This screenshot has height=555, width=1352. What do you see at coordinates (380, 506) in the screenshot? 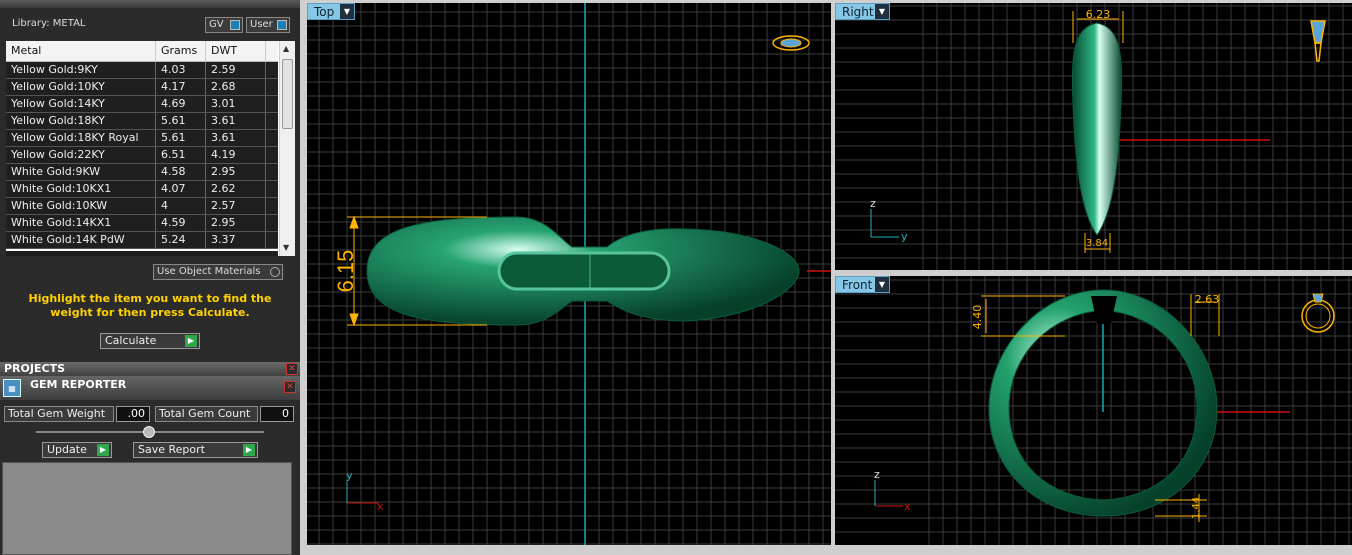
I see `top-axis-x-label: x` at bounding box center [380, 506].